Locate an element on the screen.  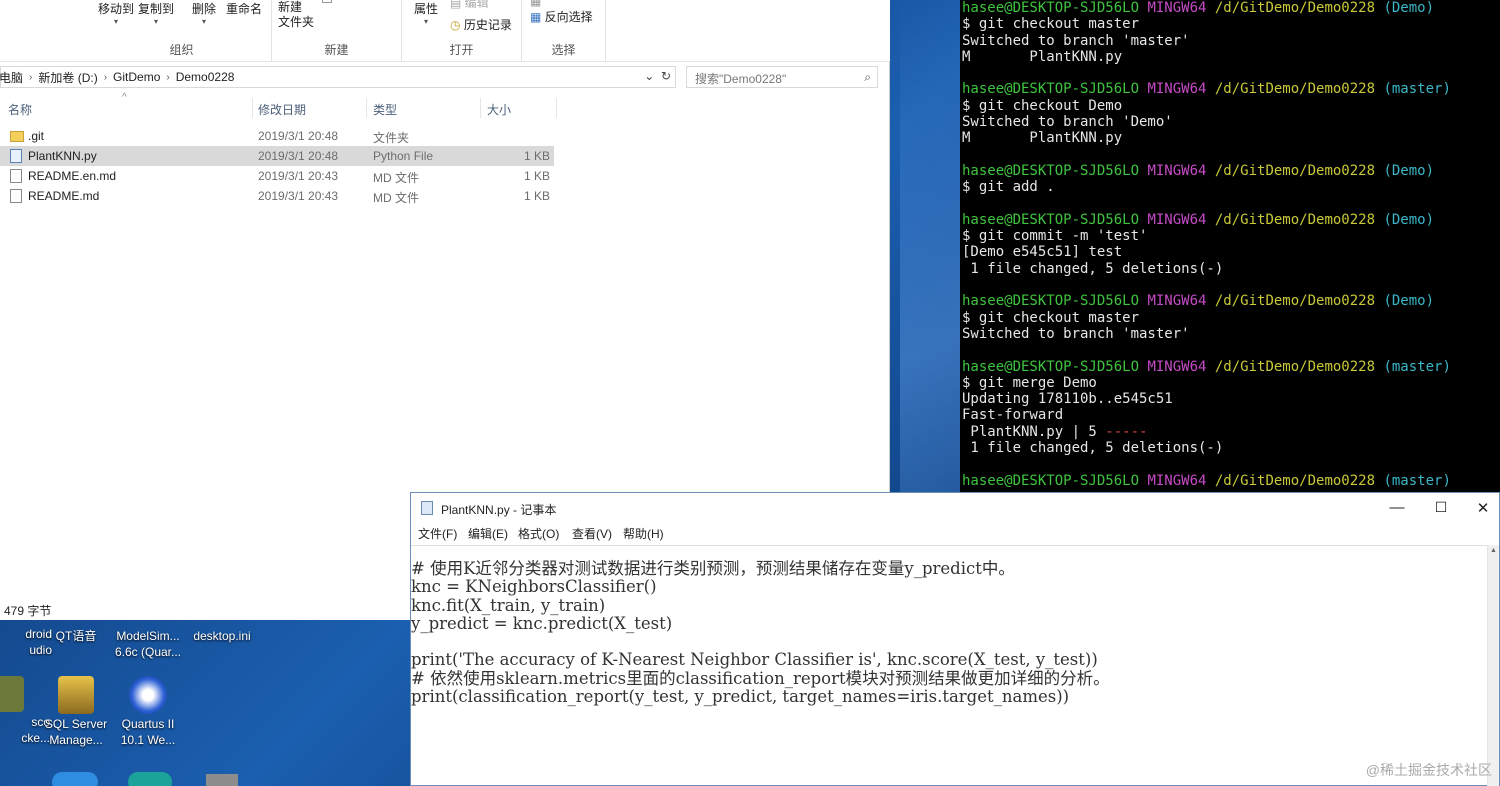
minimize-icon: — is located at coordinates (1397, 507).